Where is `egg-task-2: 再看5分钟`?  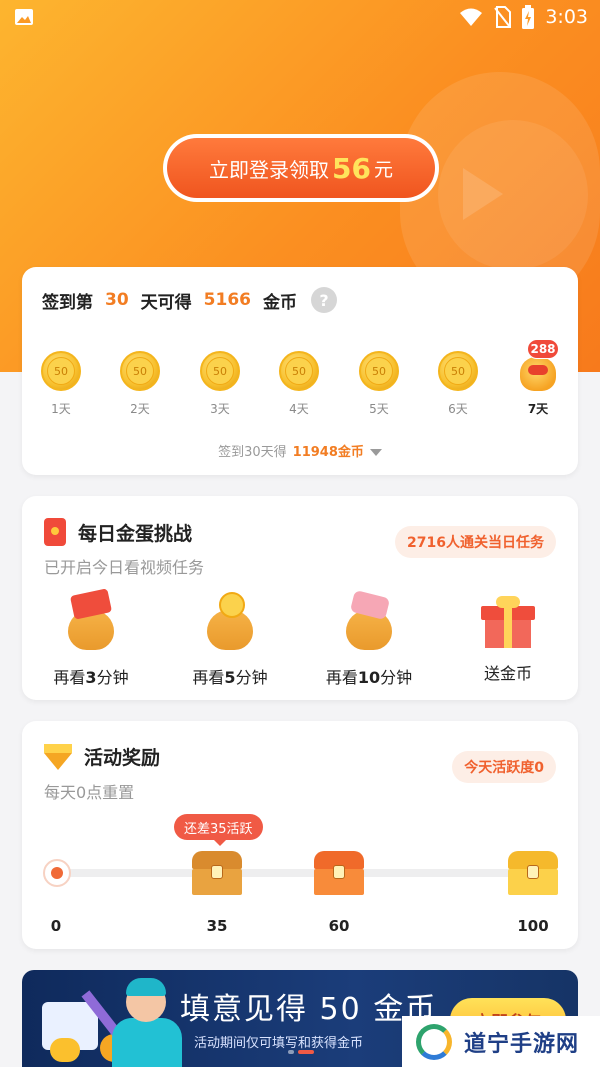 egg-task-2: 再看5分钟 is located at coordinates (230, 640).